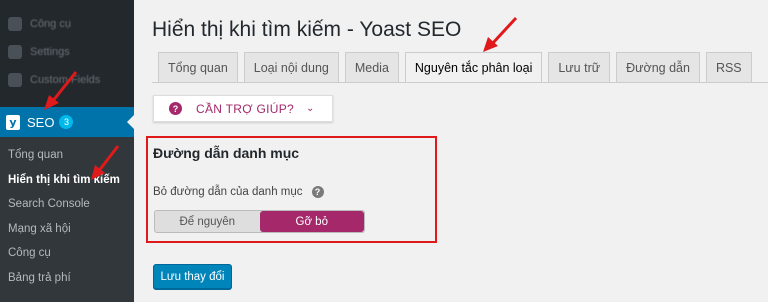 The height and width of the screenshot is (302, 768). Describe the element at coordinates (228, 192) in the screenshot. I see `field-label-text: Bỏ đường dẫn của danh mục` at that location.